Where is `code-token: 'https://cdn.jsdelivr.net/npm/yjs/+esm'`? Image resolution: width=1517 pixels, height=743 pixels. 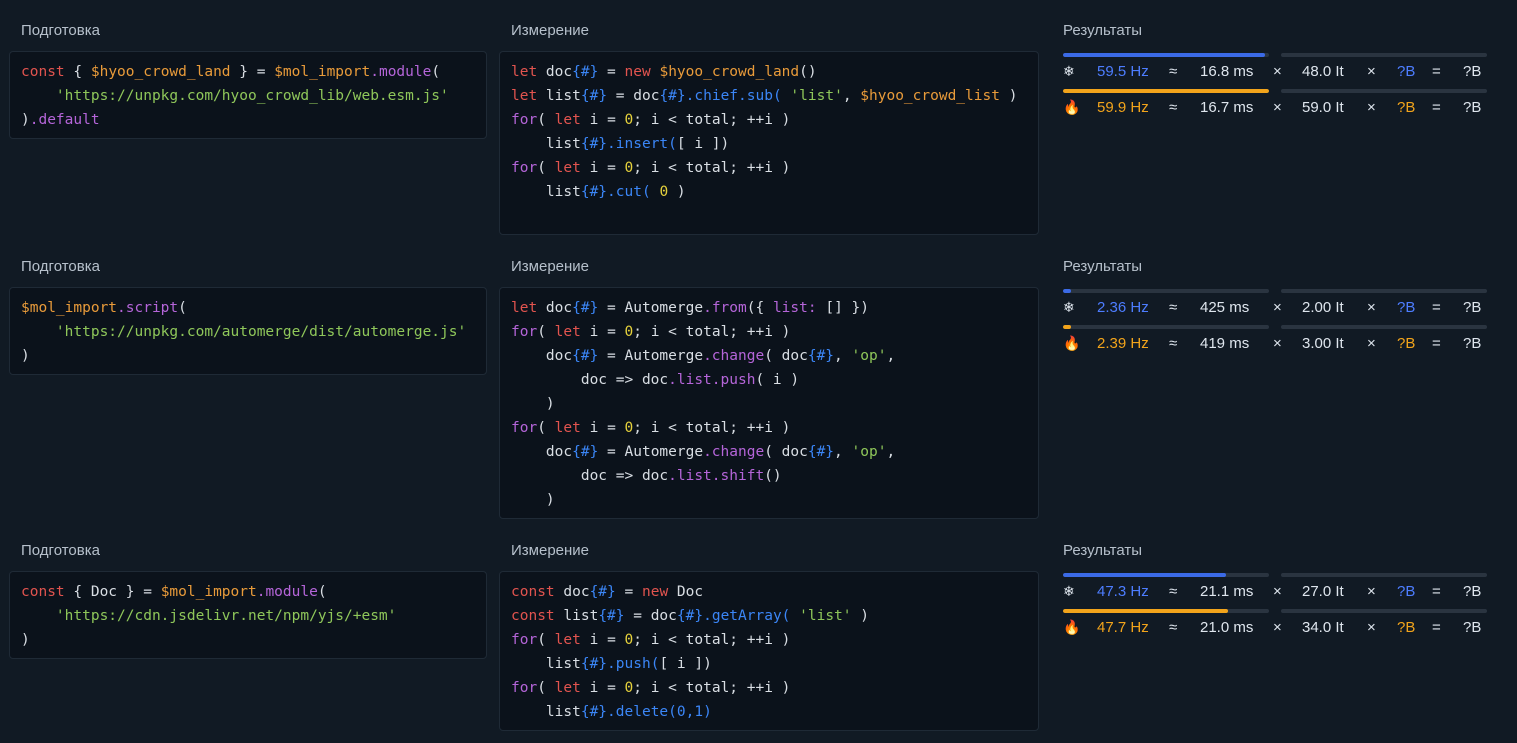 code-token: 'https://cdn.jsdelivr.net/npm/yjs/+esm' is located at coordinates (226, 616).